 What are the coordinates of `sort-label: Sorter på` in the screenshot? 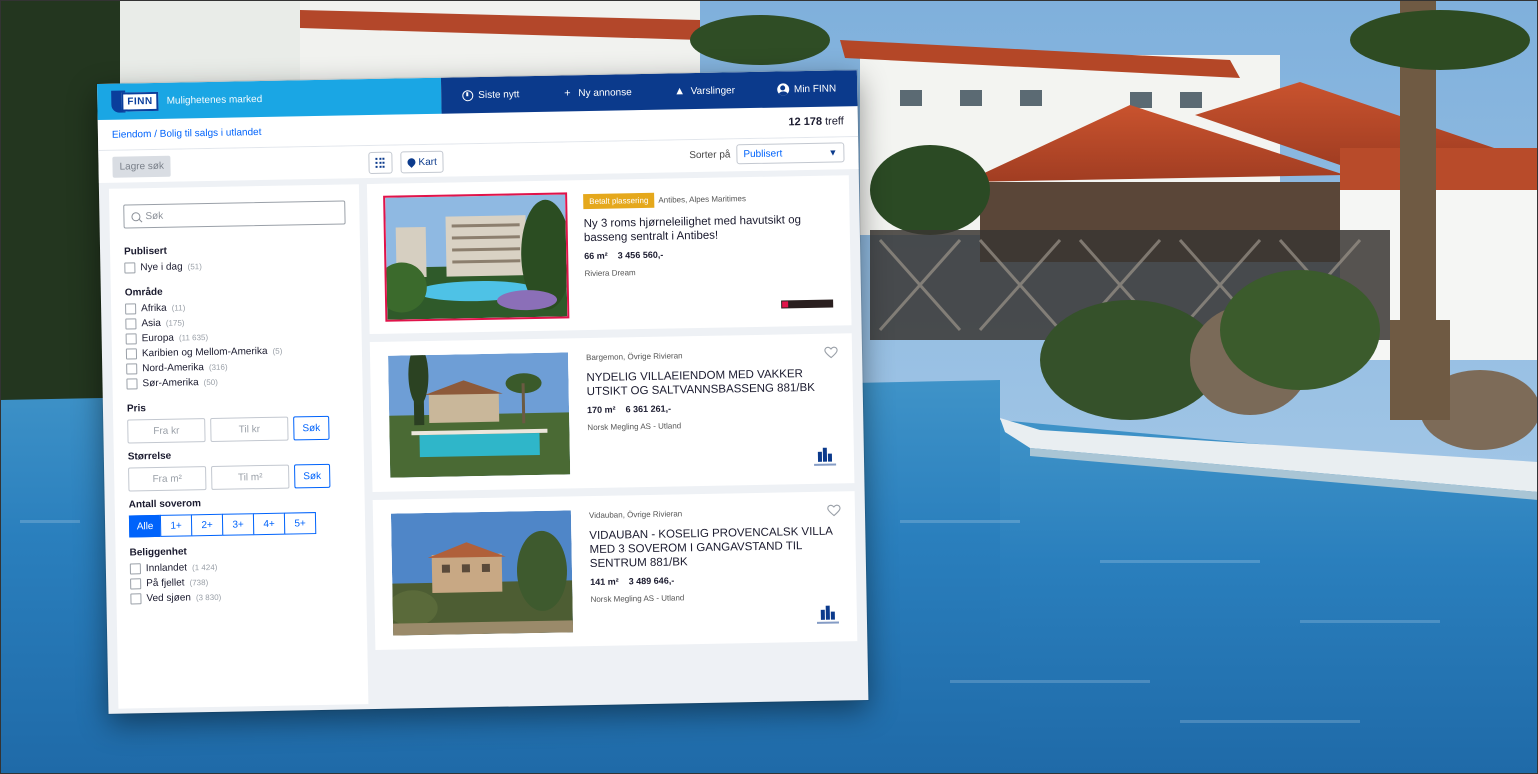 It's located at (710, 154).